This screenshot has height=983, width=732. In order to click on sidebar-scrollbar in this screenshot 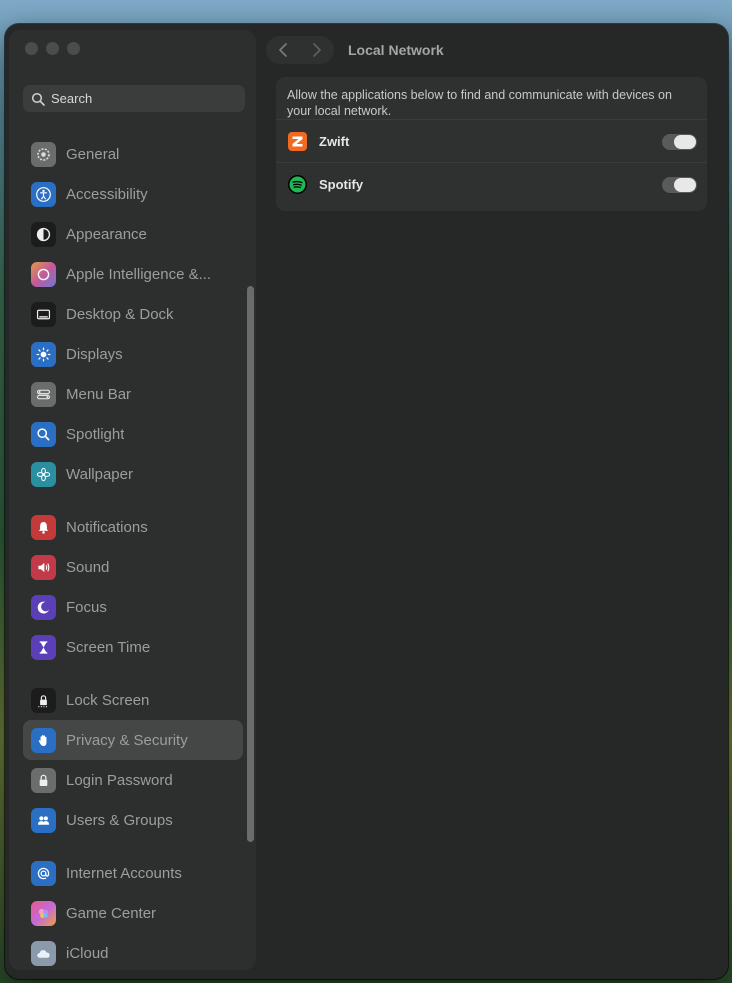, I will do `click(250, 564)`.